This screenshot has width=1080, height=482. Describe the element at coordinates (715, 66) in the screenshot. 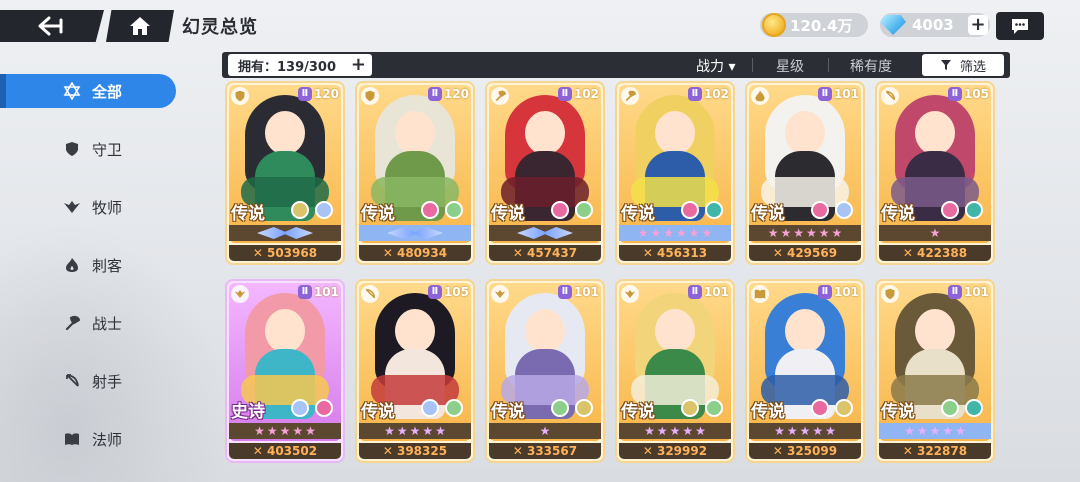

I see `sort-by-power: 战力 ▾` at that location.